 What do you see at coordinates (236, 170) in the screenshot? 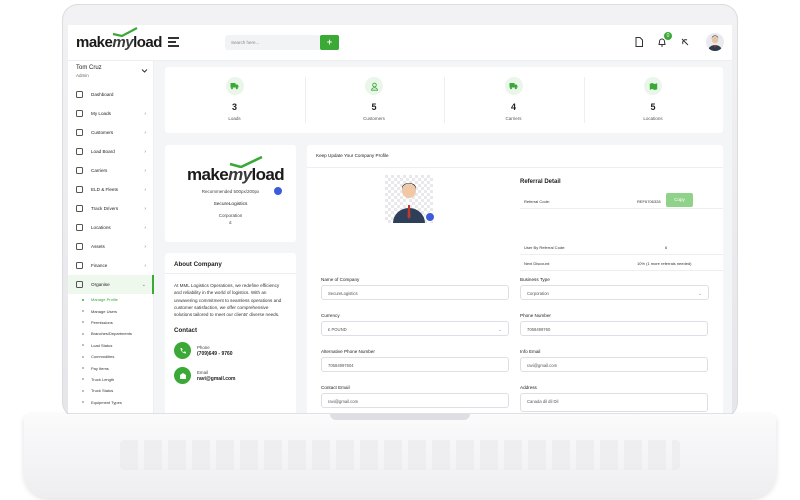
I see `company-logo: makemyload` at bounding box center [236, 170].